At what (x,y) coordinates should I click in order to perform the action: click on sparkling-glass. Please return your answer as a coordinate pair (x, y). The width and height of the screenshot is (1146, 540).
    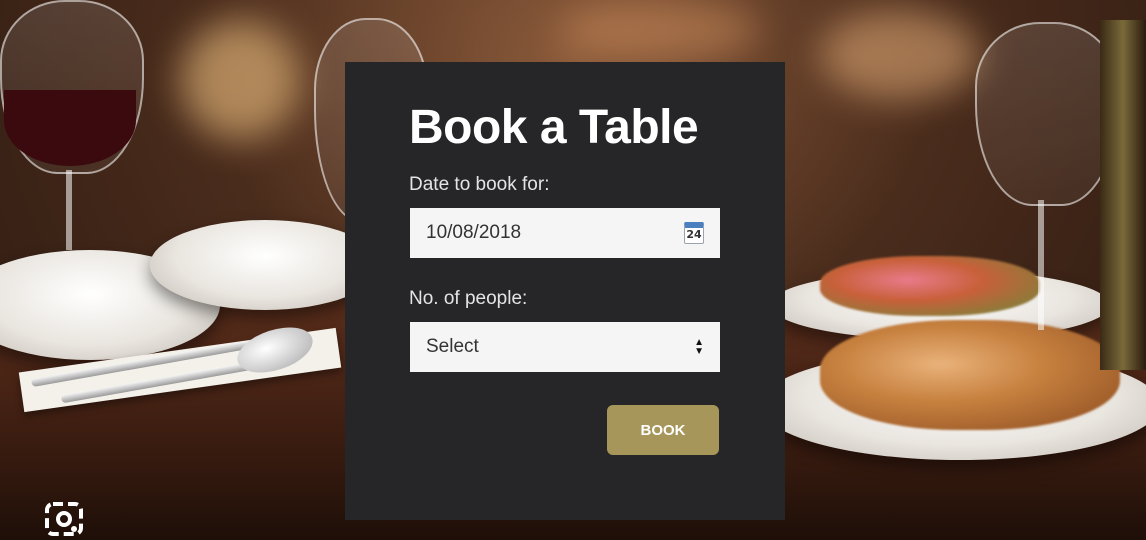
    Looking at the image, I should click on (1047, 114).